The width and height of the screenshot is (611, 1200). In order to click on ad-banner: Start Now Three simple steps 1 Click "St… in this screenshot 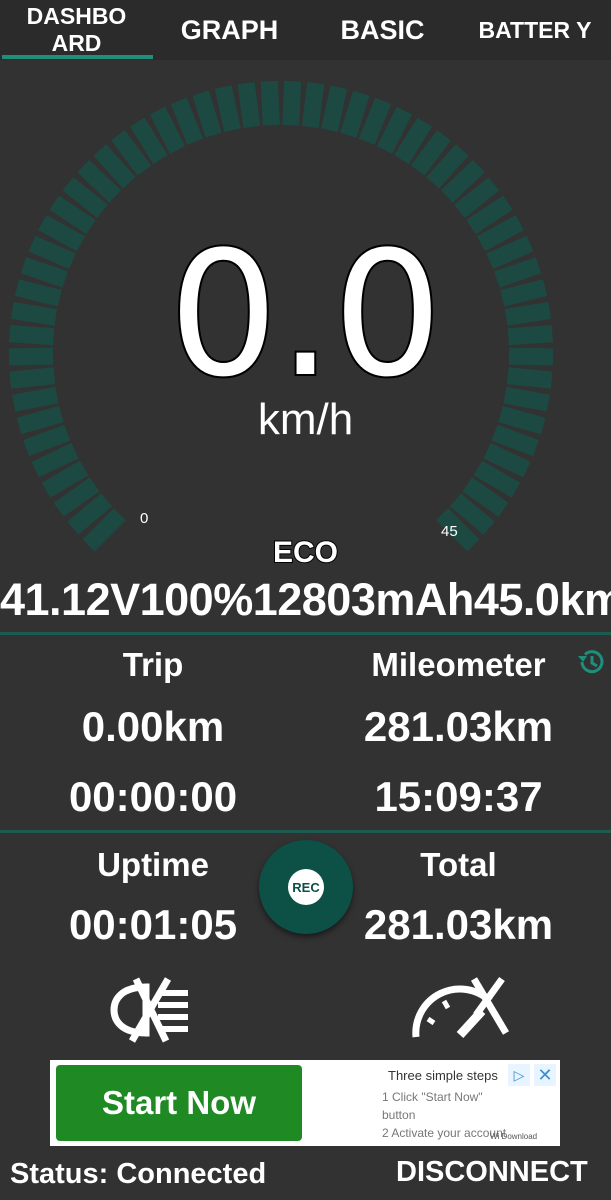, I will do `click(305, 1103)`.